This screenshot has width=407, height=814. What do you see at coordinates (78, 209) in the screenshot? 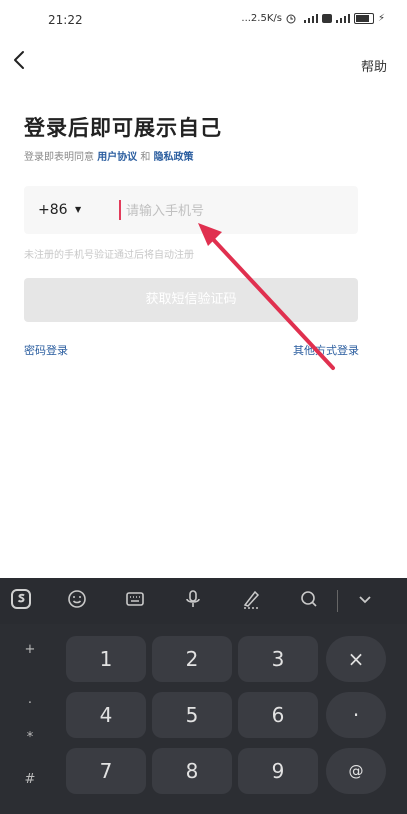
I see `triangle-down-icon: ▼` at bounding box center [78, 209].